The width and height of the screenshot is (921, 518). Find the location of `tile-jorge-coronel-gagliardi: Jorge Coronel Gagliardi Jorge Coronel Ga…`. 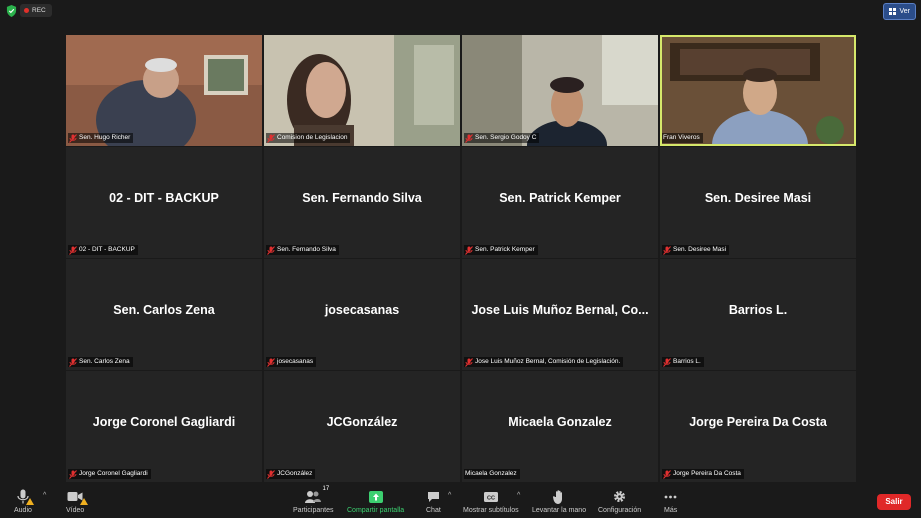

tile-jorge-coronel-gagliardi: Jorge Coronel Gagliardi Jorge Coronel Ga… is located at coordinates (164, 426).